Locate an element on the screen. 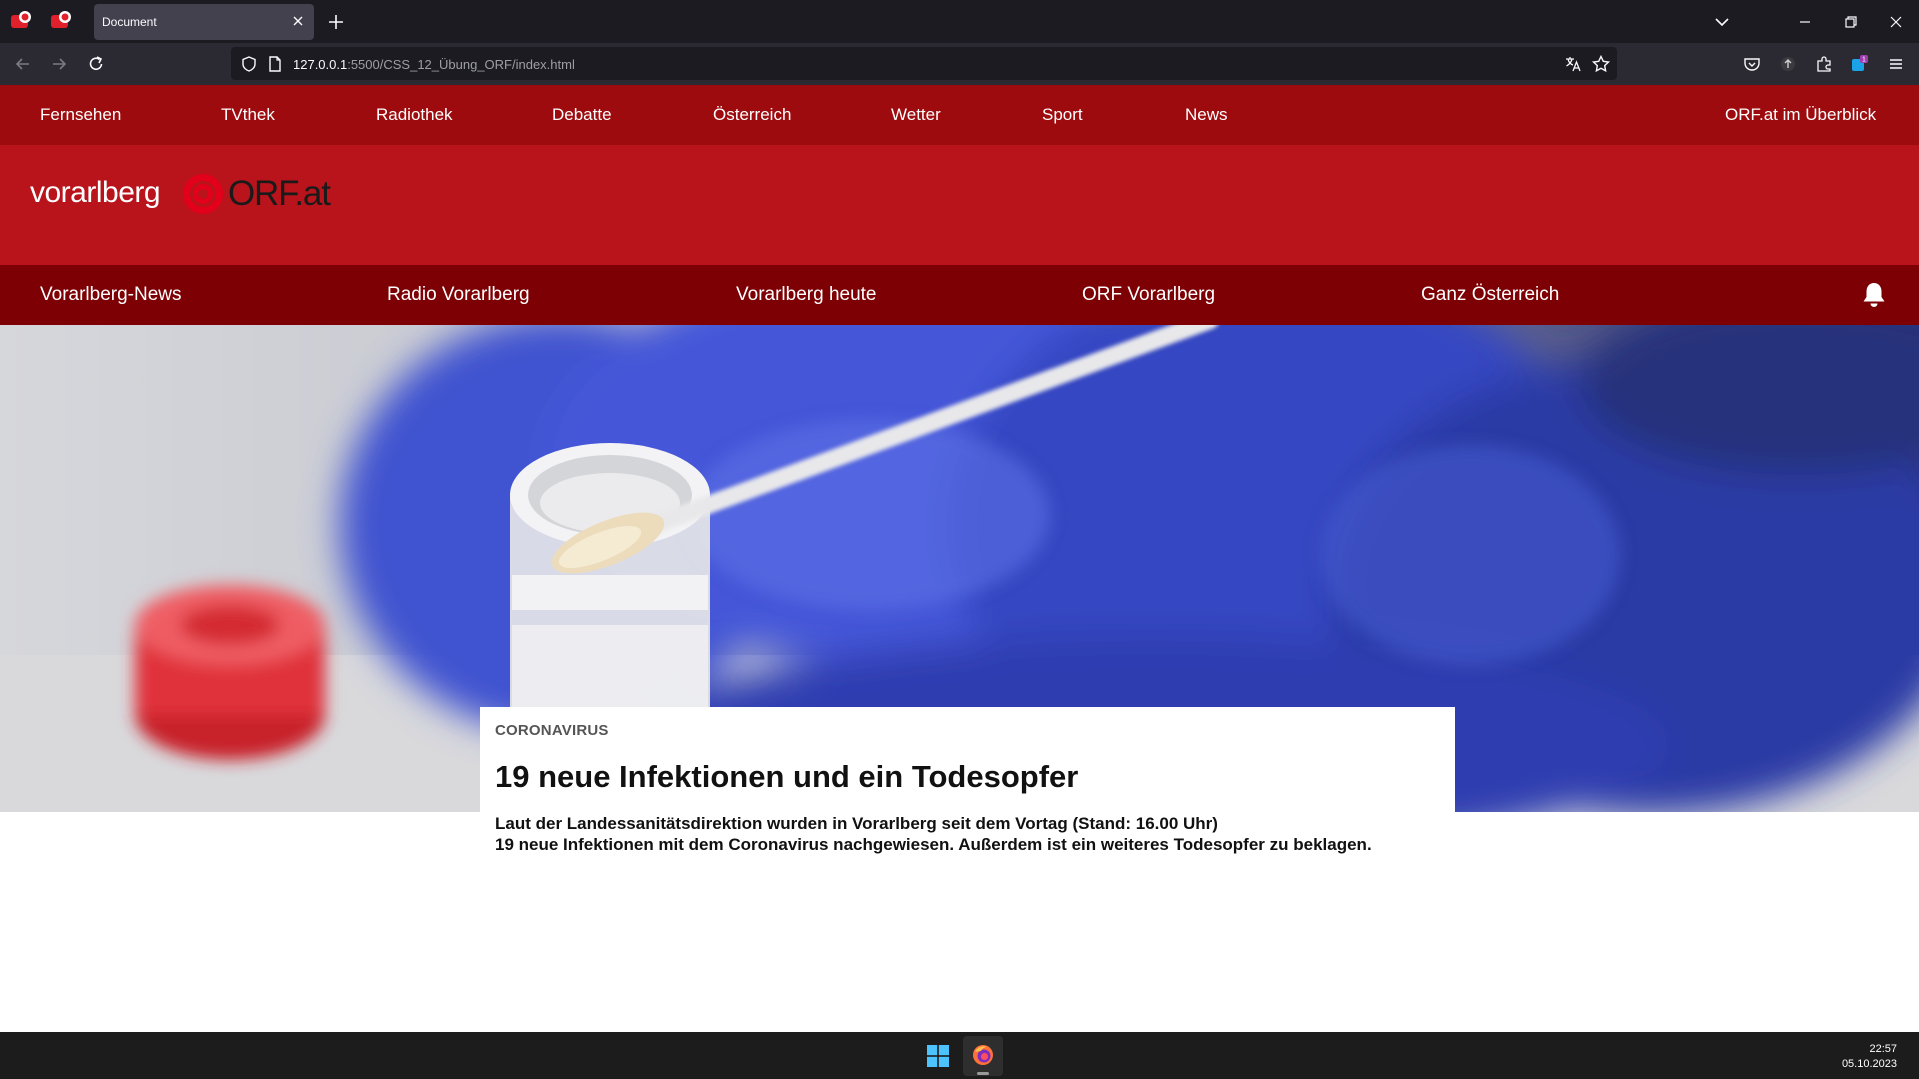 The image size is (1919, 1079). windows-start-icon is located at coordinates (938, 1056).